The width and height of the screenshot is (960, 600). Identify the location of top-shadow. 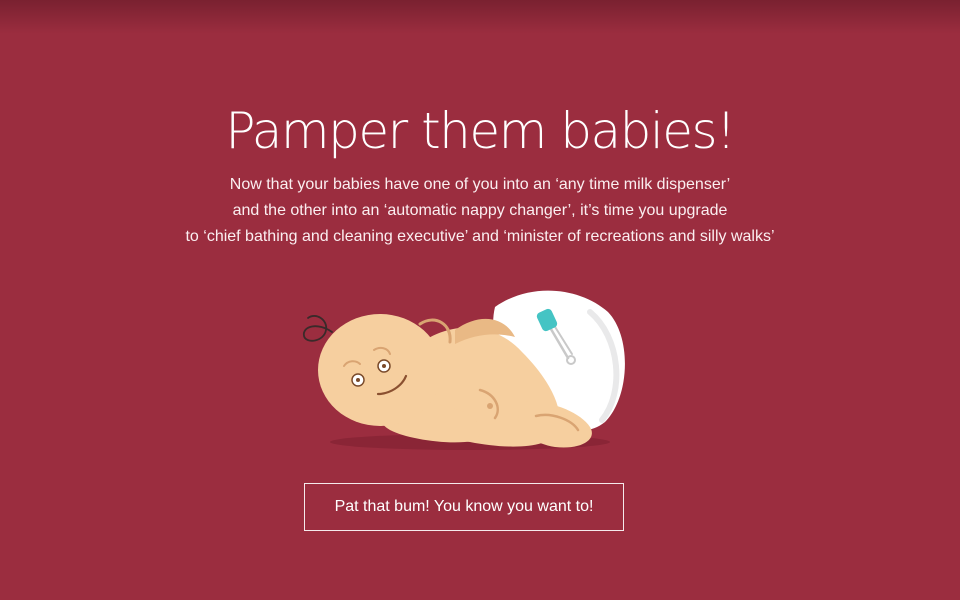
(480, 17).